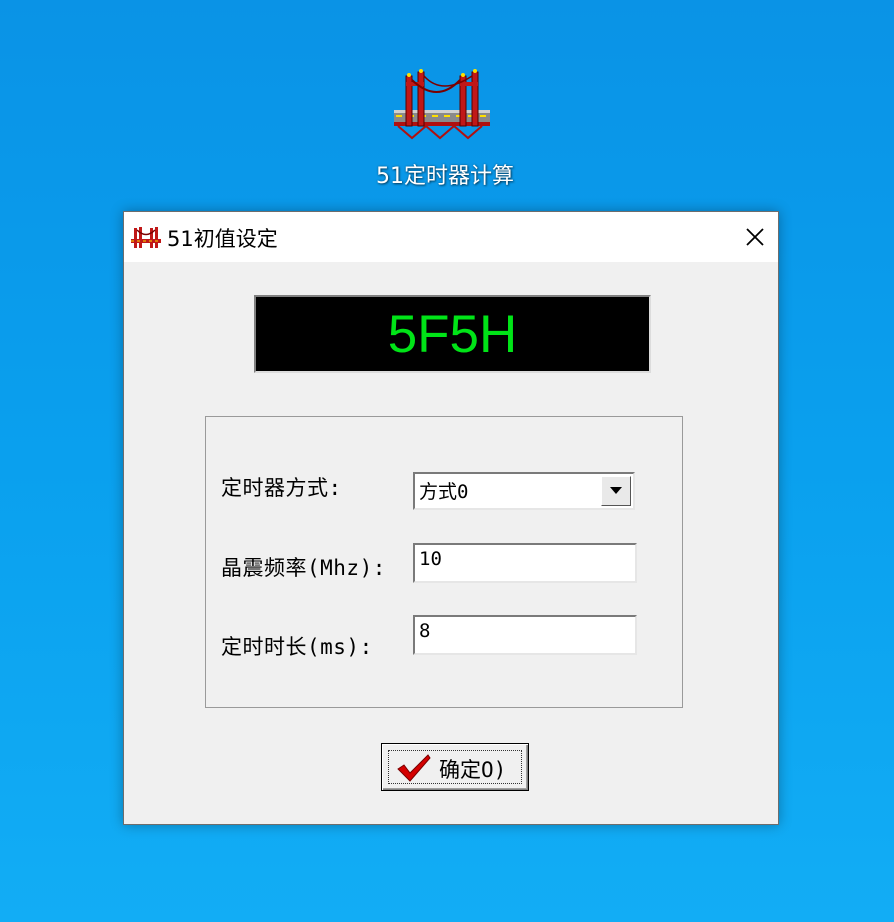 This screenshot has width=894, height=922. Describe the element at coordinates (451, 237) in the screenshot. I see `title-bar: 51初值设定` at that location.